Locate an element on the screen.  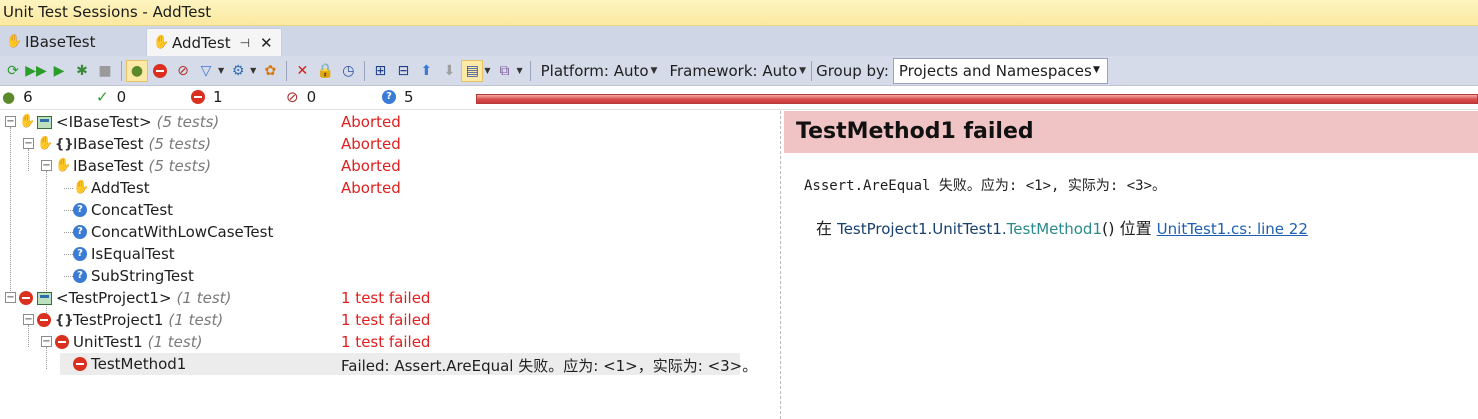
test-row: ? ConcatTest is located at coordinates (390, 210).